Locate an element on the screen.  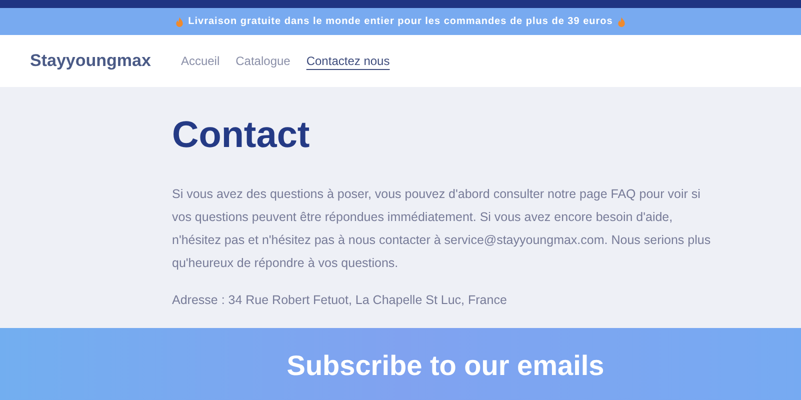
contact-paragraph: Si vous avez des questions à poser, vous pouvez d'abord consulter notre page FAQ pour voir si vos questions peuvent être répondues immédiatement. Si vous avez encore besoin d'aide, n'hésitez pas et n'hésitez pas à nous contacter à service@stayyoungmax.com. Nous serions plus qu'heureux de répondre à vos questions. is located at coordinates (442, 229).